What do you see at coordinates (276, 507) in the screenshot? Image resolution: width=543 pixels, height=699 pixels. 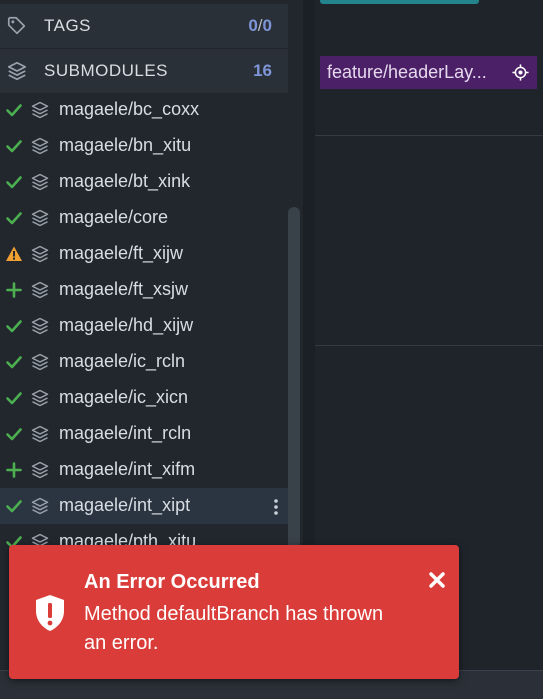 I see `kebab-menu-icon` at bounding box center [276, 507].